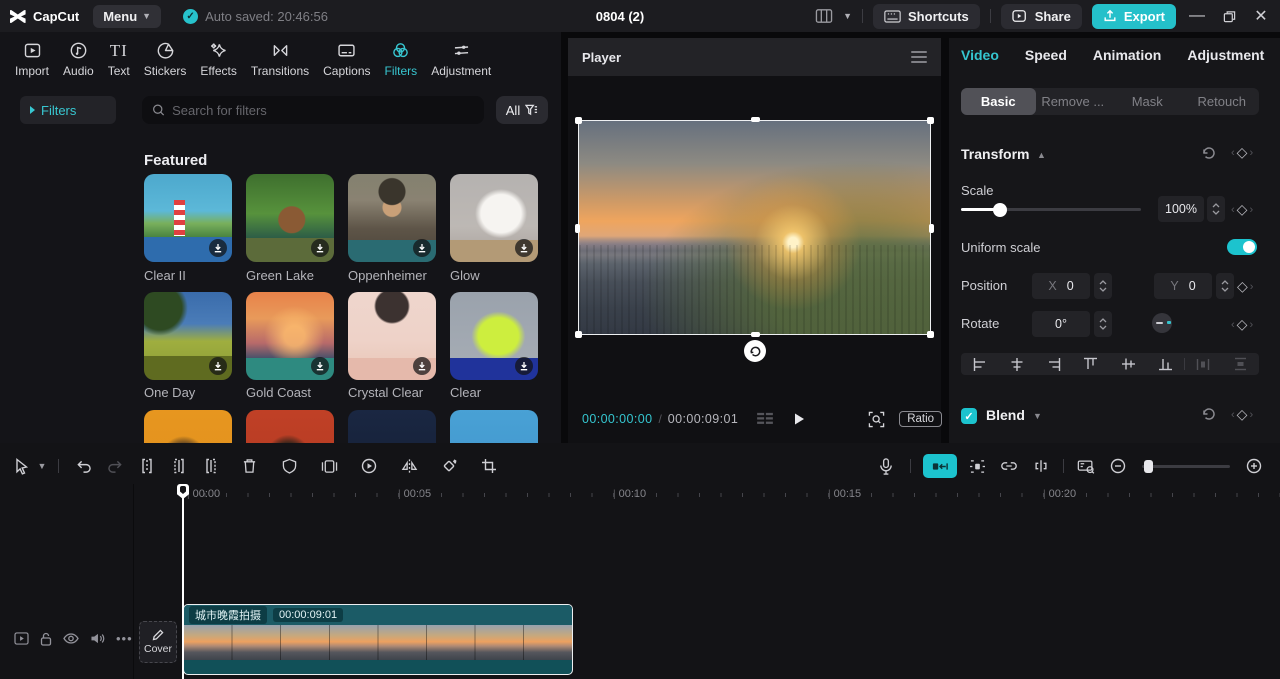 The width and height of the screenshot is (1280, 679). What do you see at coordinates (392, 336) in the screenshot?
I see `filter-thumb-crystal-clear` at bounding box center [392, 336].